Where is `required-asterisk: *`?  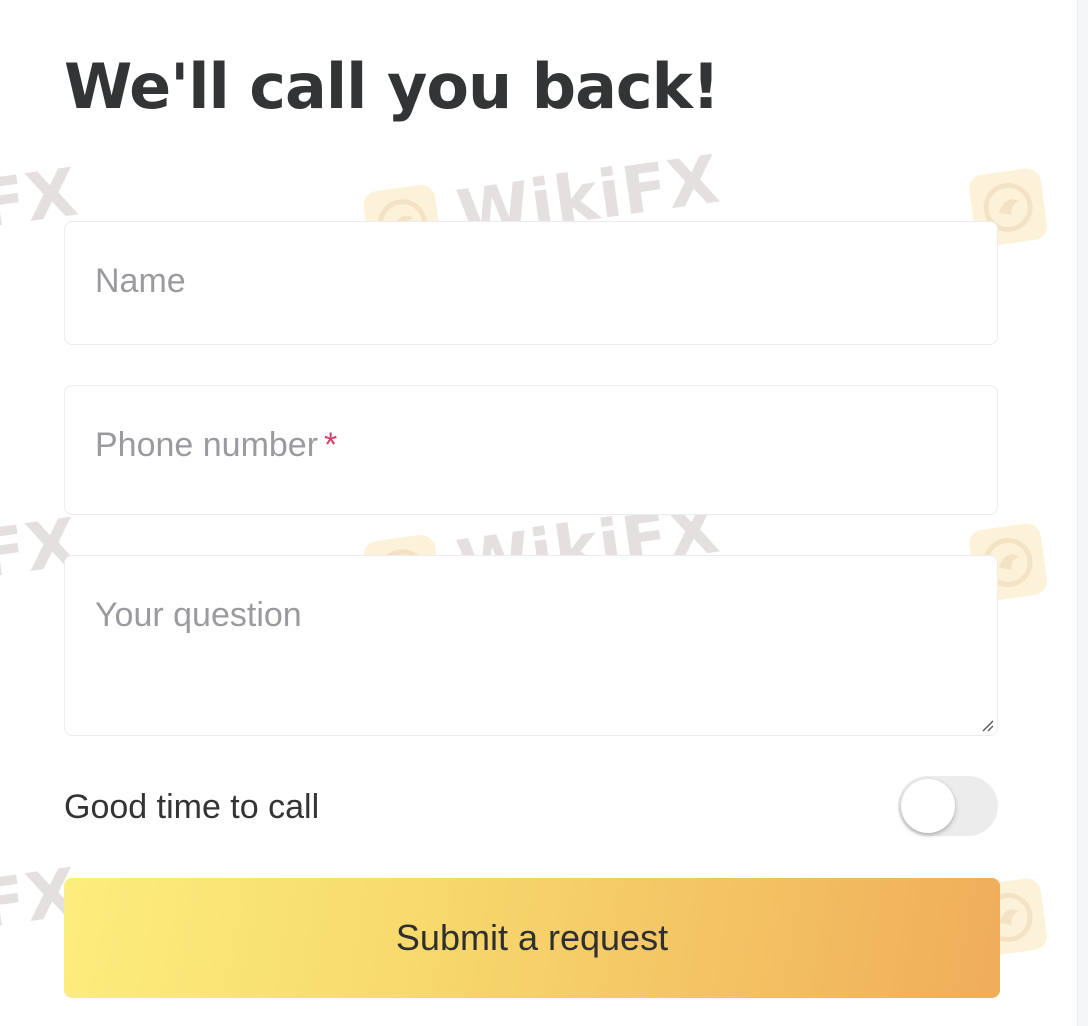 required-asterisk: * is located at coordinates (331, 445).